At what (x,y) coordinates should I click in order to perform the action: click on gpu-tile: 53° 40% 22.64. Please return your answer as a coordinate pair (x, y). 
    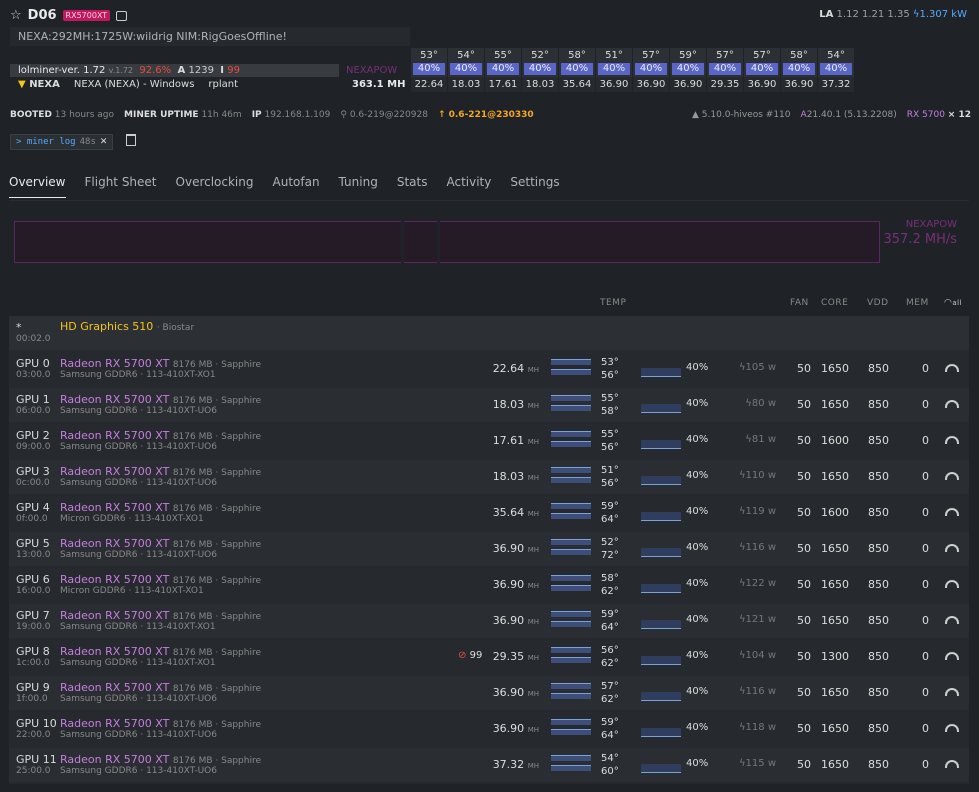
    Looking at the image, I should click on (429, 70).